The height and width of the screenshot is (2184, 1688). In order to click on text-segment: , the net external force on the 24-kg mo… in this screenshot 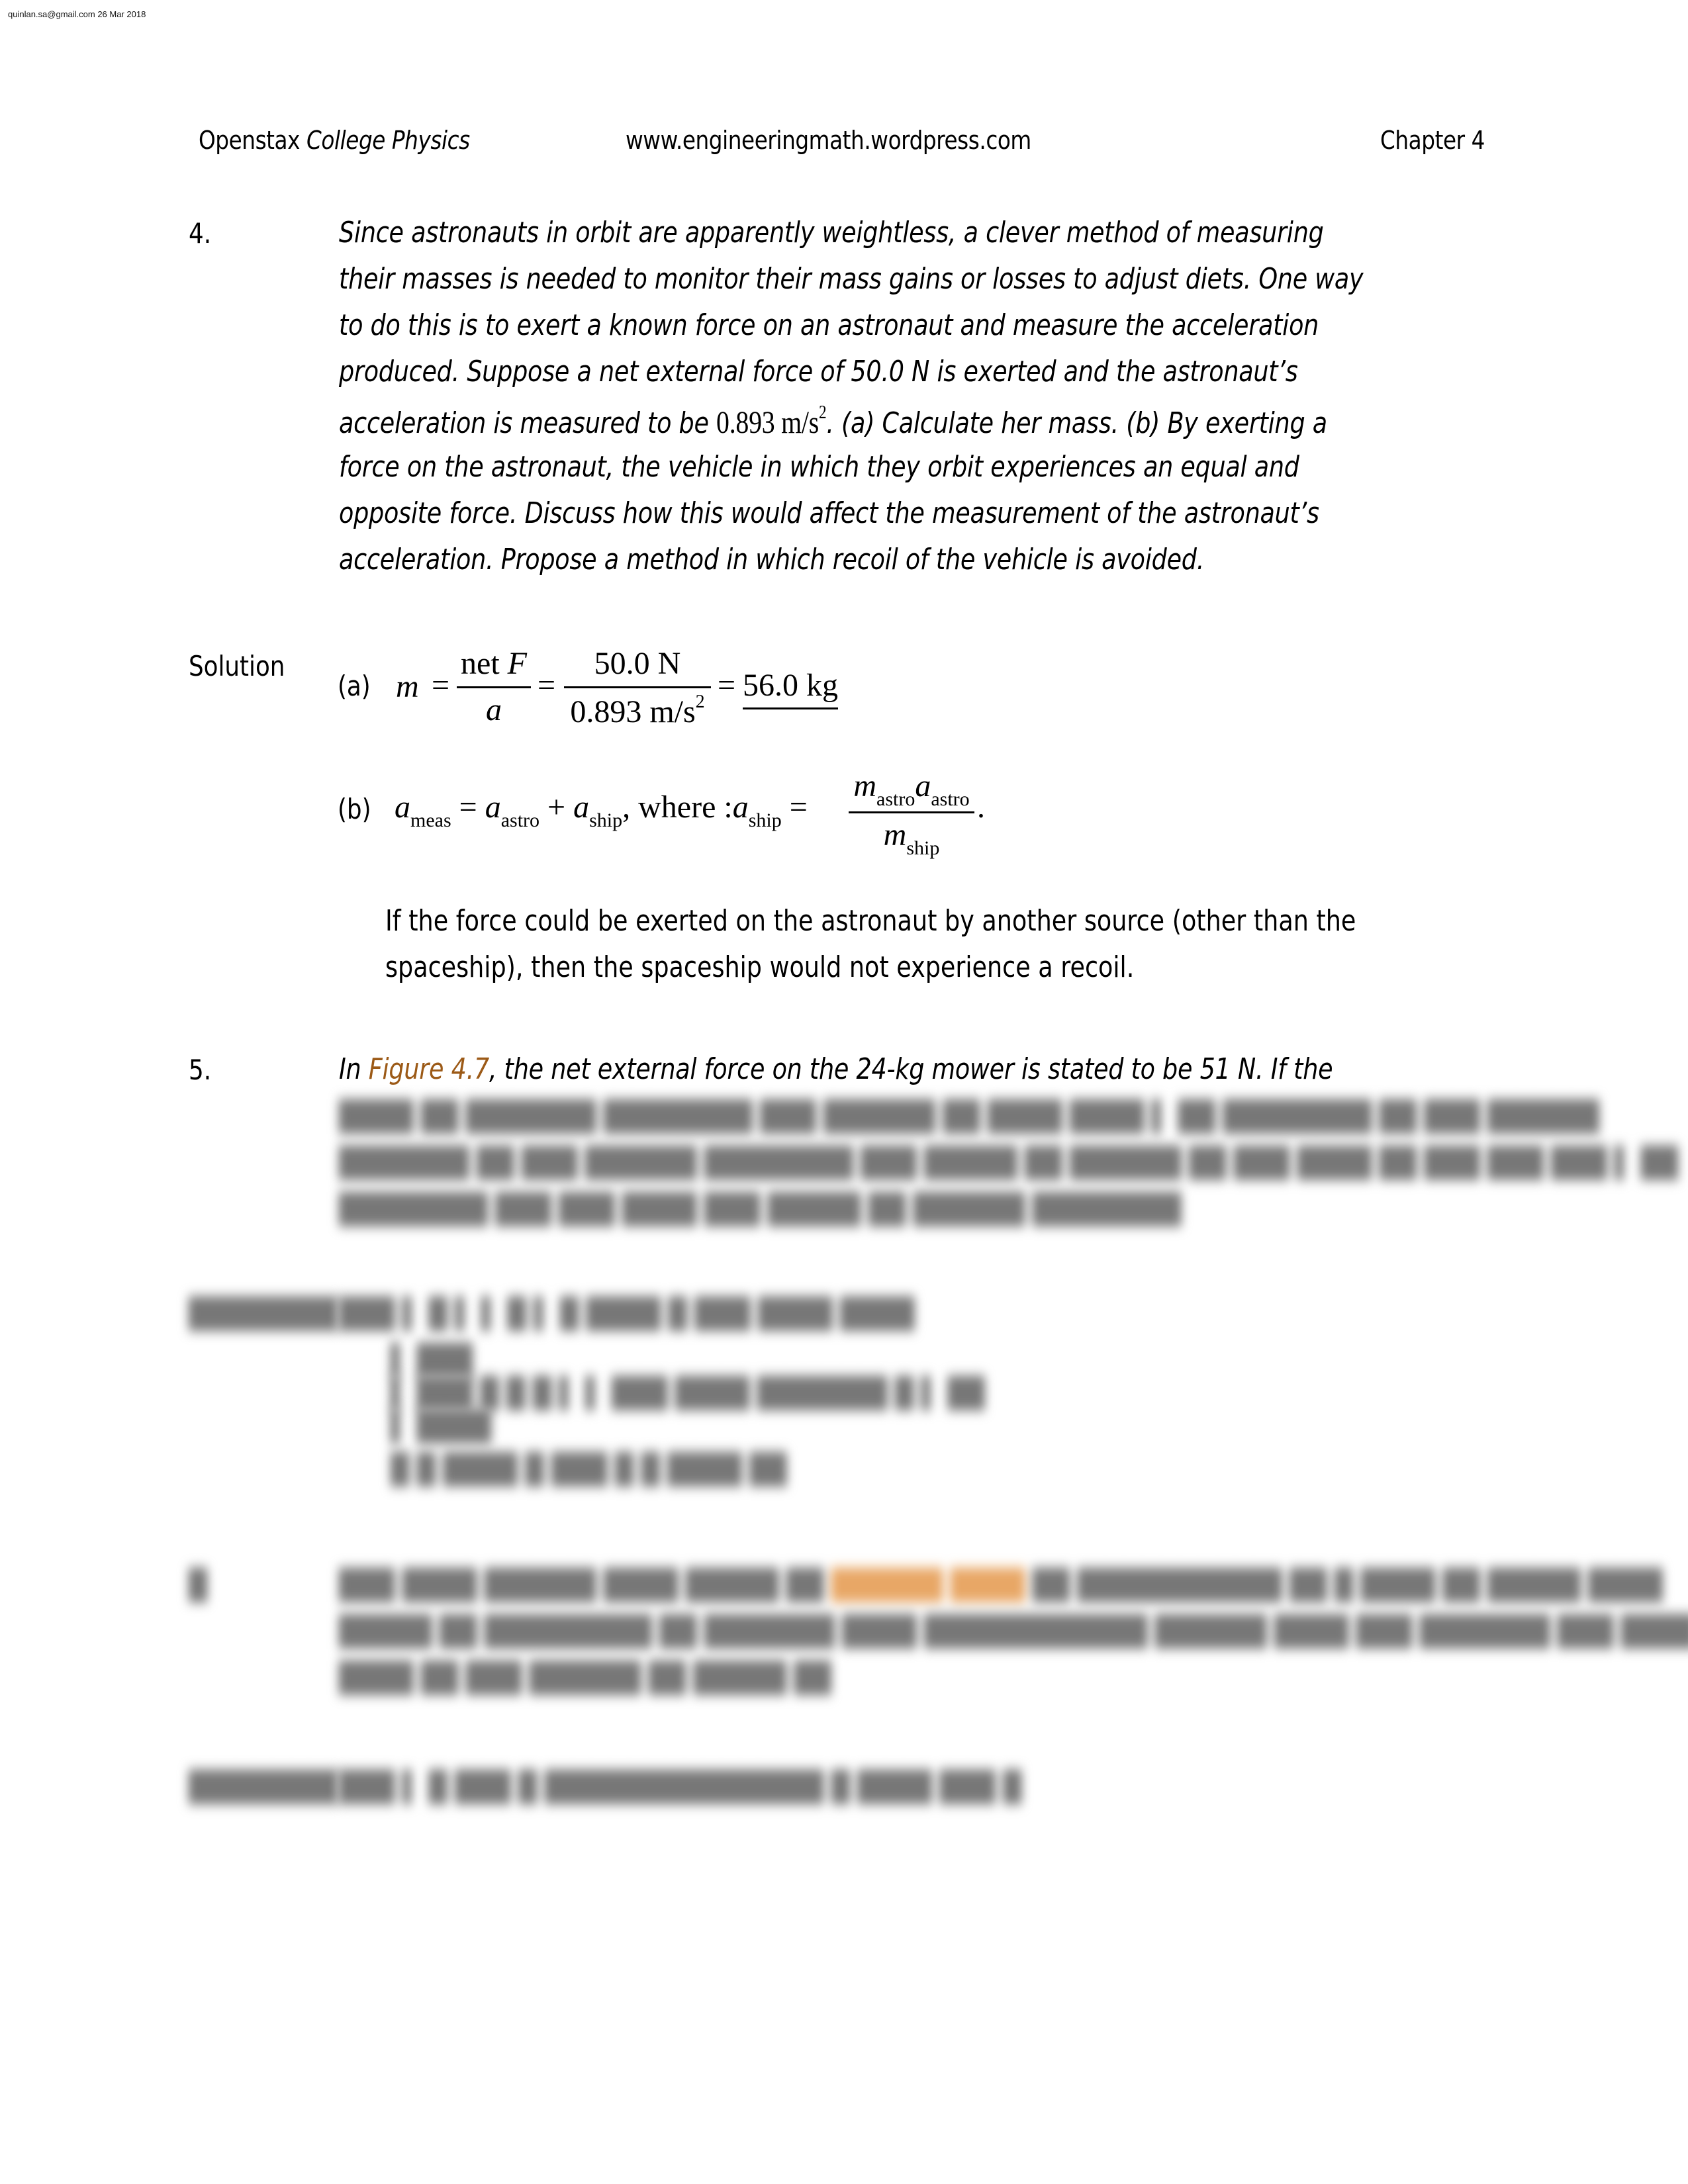, I will do `click(911, 1069)`.